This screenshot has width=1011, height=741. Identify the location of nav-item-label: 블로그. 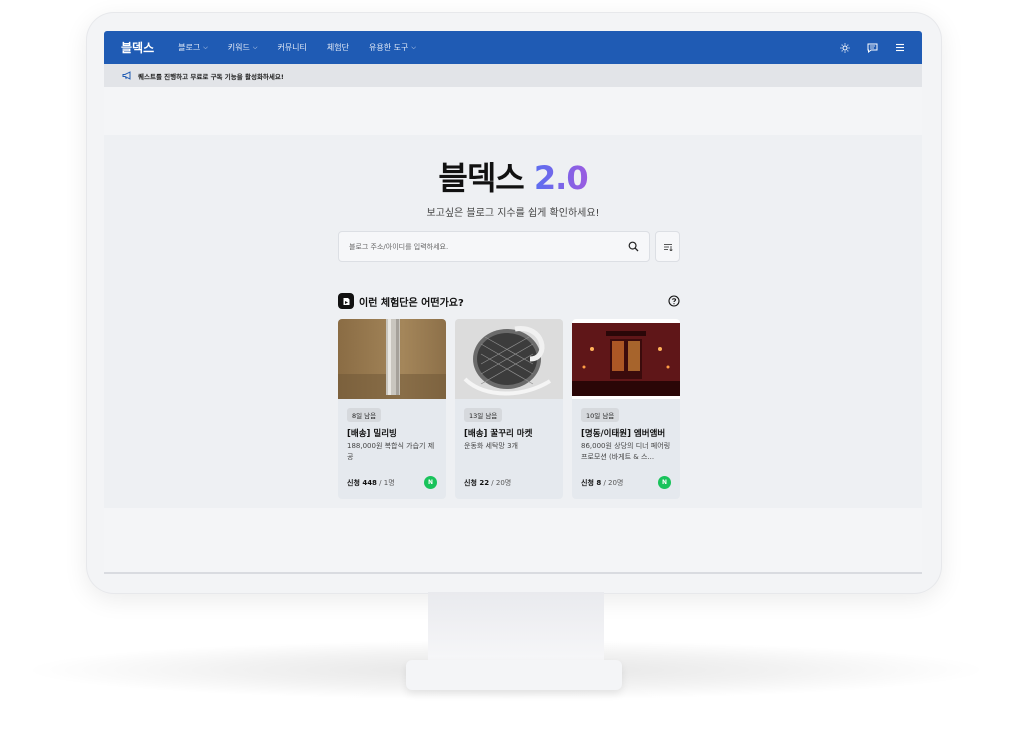
(189, 47).